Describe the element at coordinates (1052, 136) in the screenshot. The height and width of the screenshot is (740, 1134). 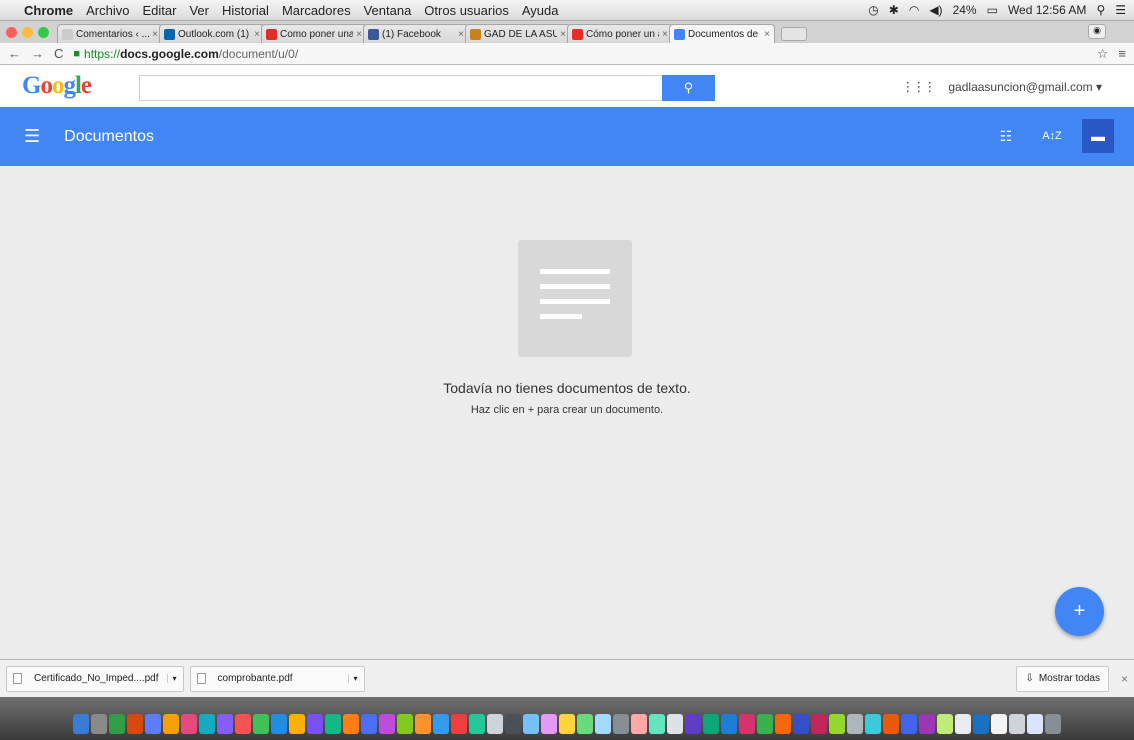
I see `sort-az-icon: A↕Z` at that location.